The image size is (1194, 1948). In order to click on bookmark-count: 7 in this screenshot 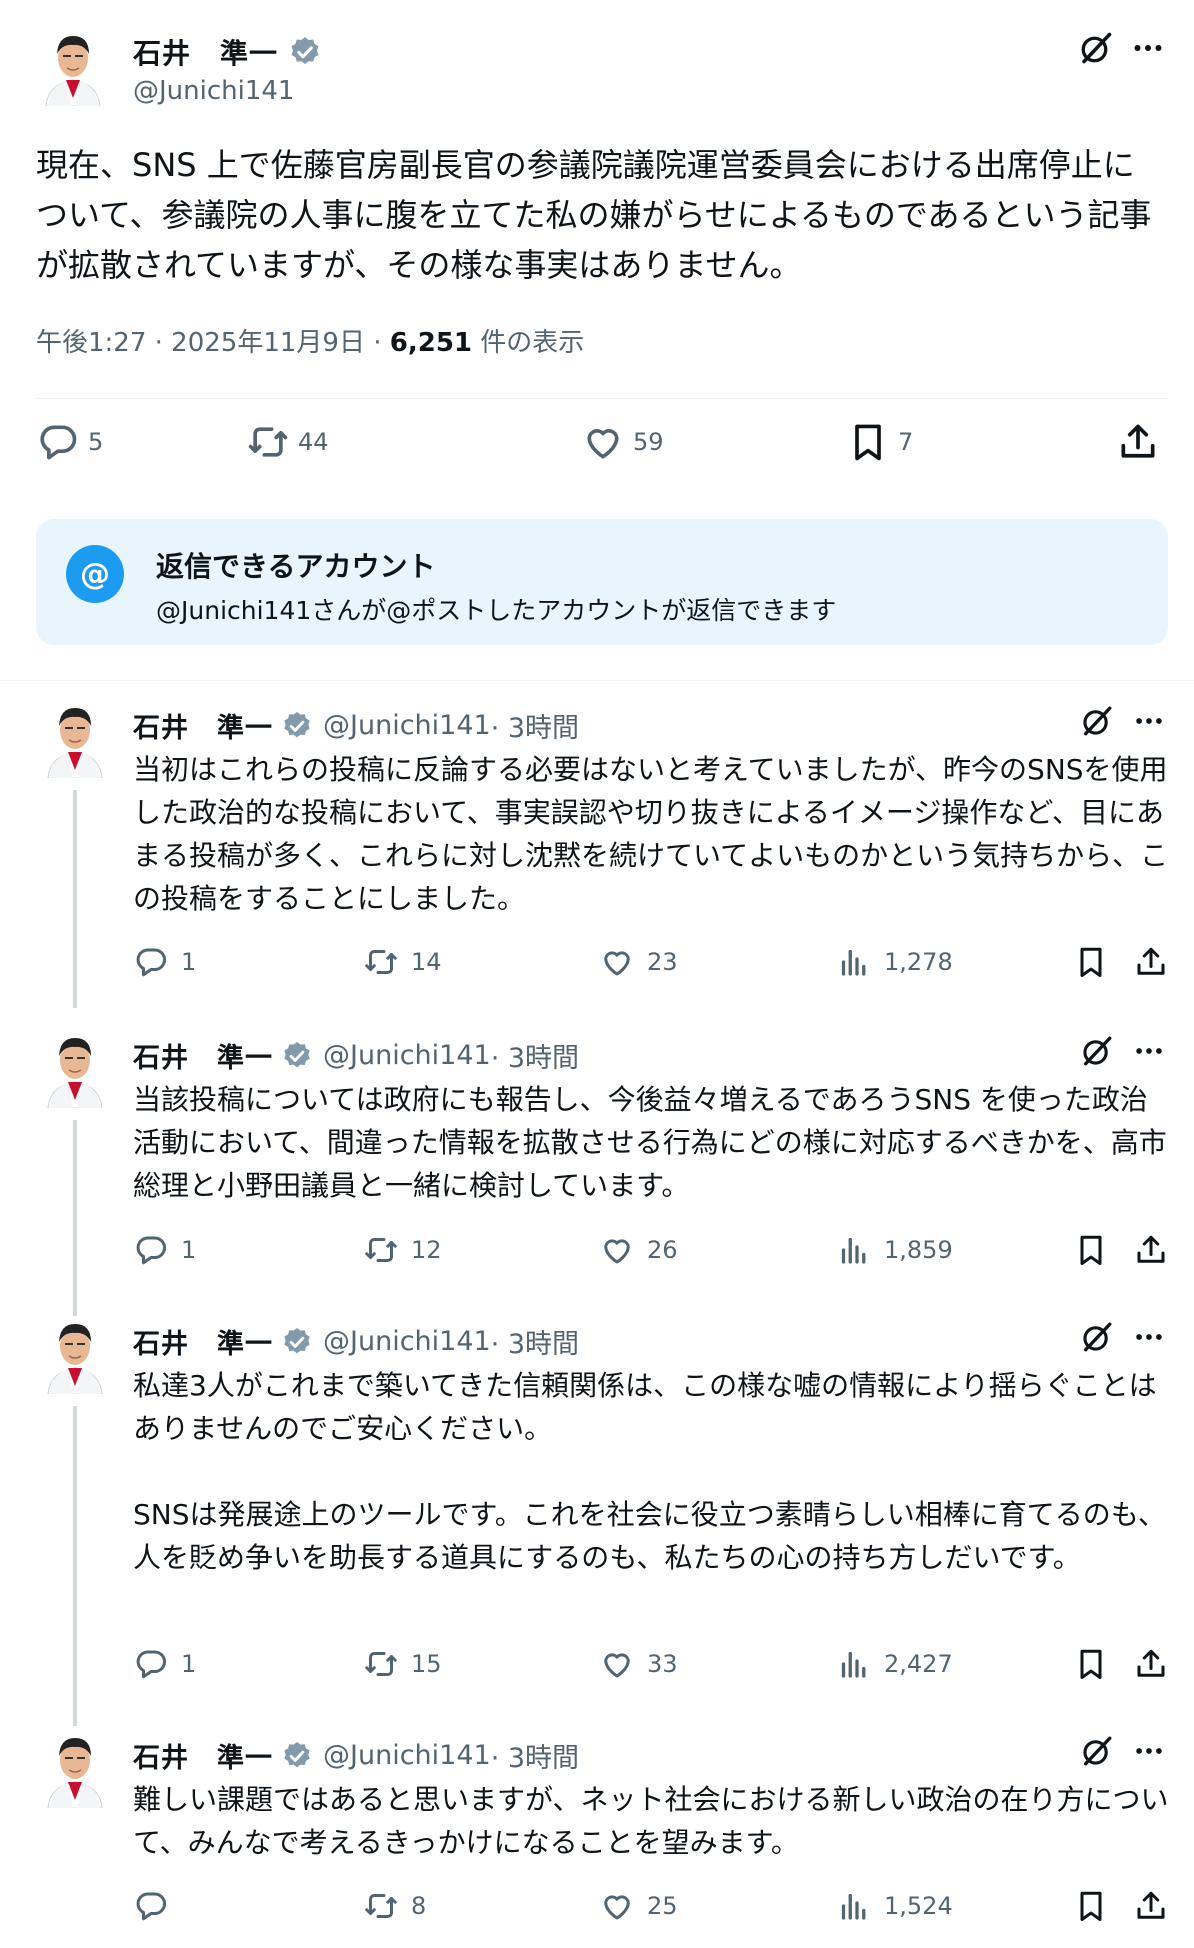, I will do `click(906, 442)`.